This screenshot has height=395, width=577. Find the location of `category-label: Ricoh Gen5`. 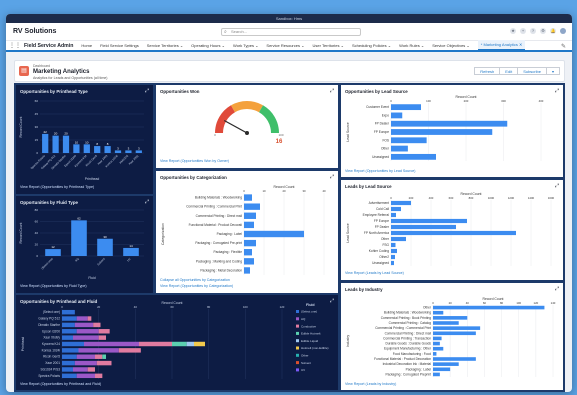

category-label: Ricoh Gen5 is located at coordinates (92, 161).